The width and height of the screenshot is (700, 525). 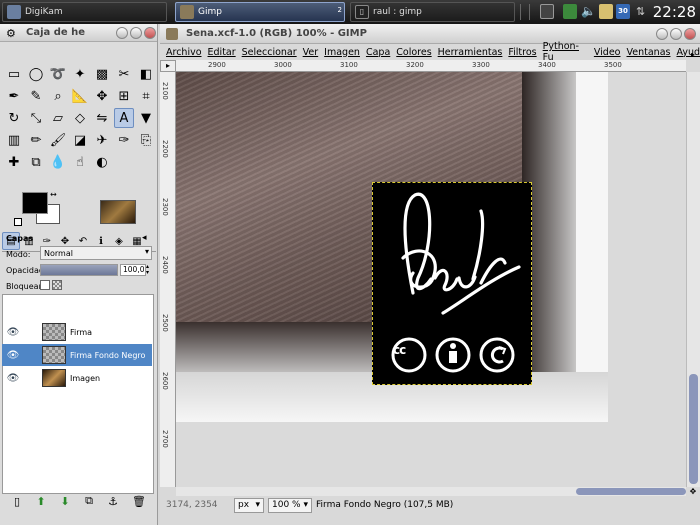 I want to click on image-window-titlebar: Sena.xcf-1.0 (RGB) 100% - GIMP, so click(x=430, y=34).